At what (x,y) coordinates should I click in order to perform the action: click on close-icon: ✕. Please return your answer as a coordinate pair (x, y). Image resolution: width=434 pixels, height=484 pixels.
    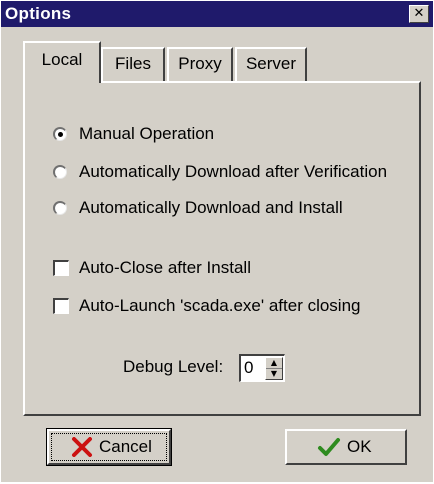
    Looking at the image, I should click on (419, 13).